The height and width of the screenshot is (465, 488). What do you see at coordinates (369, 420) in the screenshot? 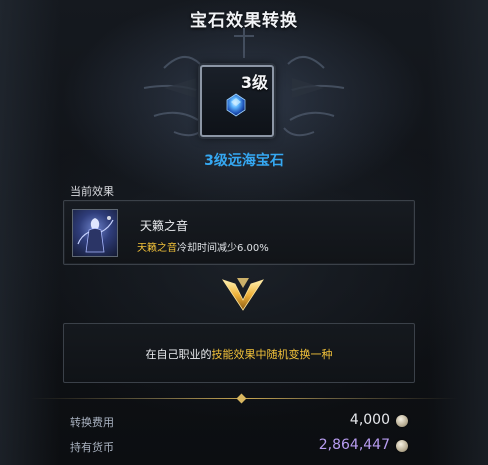
I see `conversion-cost-value: 4,000` at bounding box center [369, 420].